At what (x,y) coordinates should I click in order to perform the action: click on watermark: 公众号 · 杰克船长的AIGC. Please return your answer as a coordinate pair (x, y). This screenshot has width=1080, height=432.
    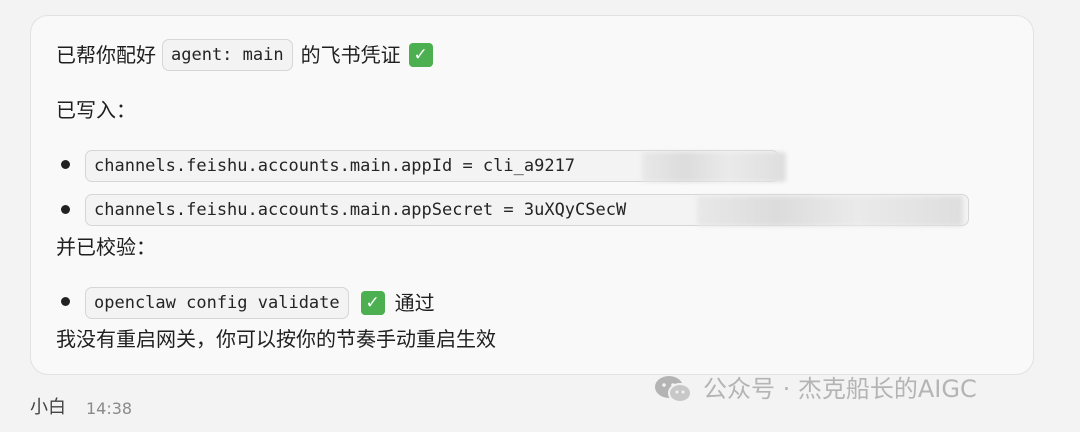
    Looking at the image, I should click on (815, 389).